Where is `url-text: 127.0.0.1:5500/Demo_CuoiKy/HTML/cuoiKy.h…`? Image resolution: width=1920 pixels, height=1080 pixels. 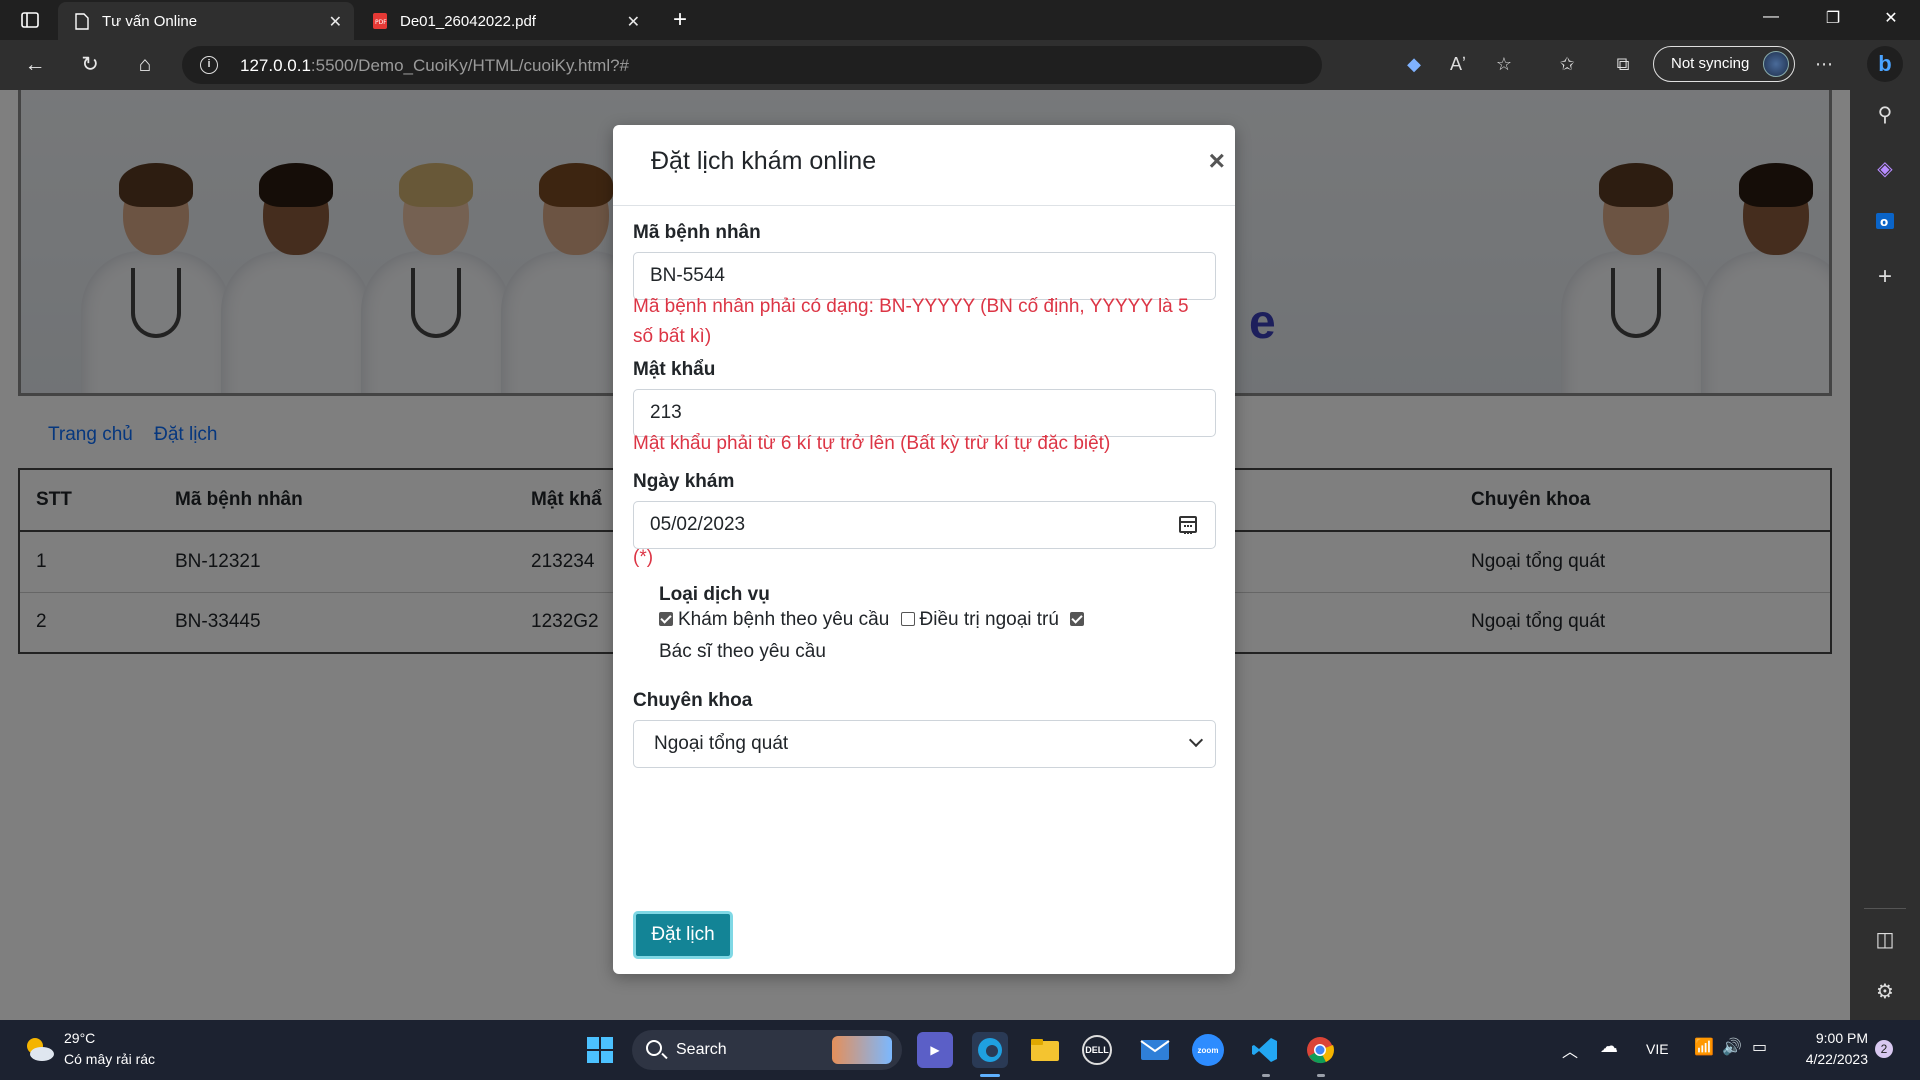
url-text: 127.0.0.1:5500/Demo_CuoiKy/HTML/cuoiKy.h… is located at coordinates (435, 65).